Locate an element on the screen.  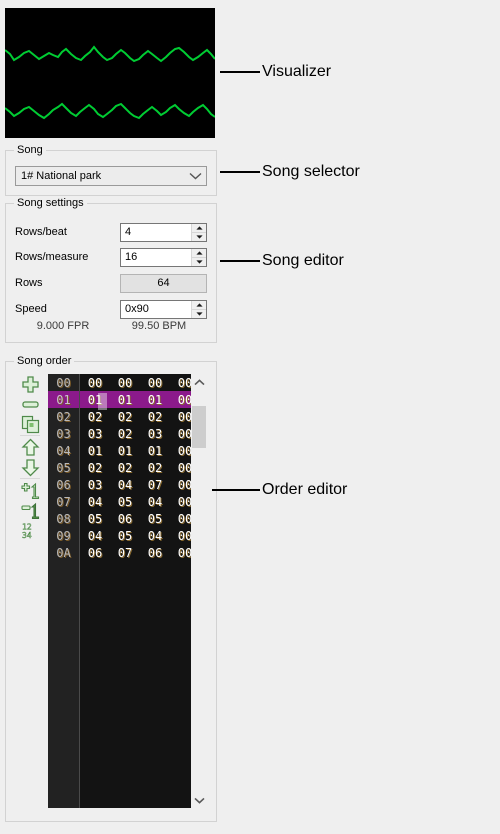
order-row-header: 0A is located at coordinates (63, 552).